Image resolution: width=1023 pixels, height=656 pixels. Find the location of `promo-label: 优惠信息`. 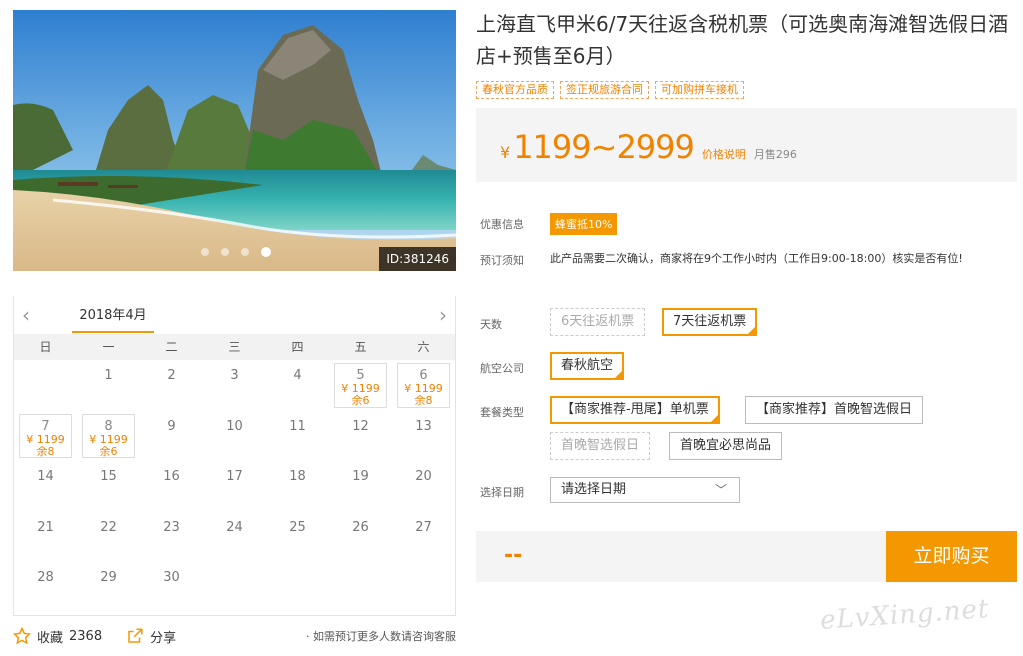

promo-label: 优惠信息 is located at coordinates (502, 224).